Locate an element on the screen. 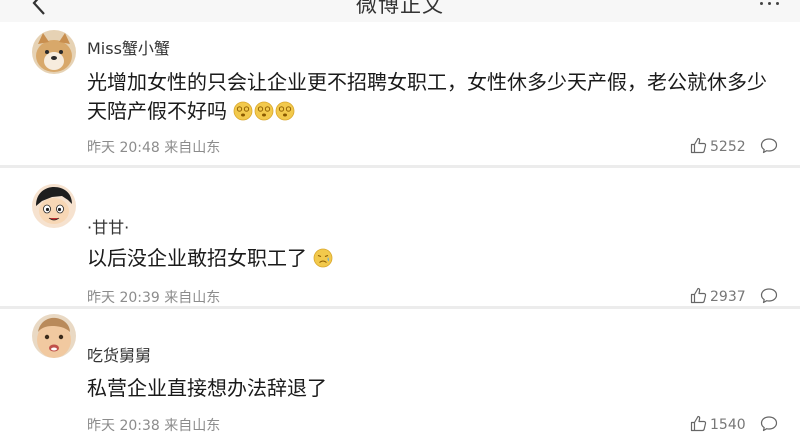 The width and height of the screenshot is (800, 439). like-count: 1540 is located at coordinates (728, 425).